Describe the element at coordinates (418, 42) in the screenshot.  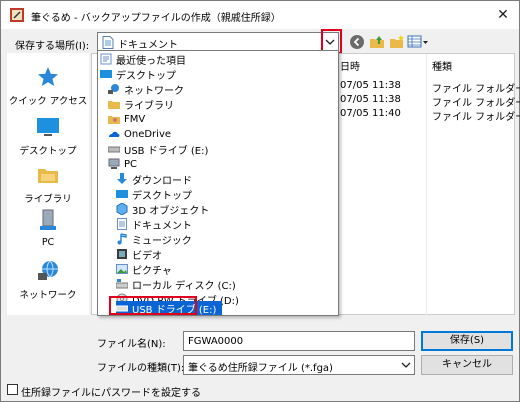
I see `view-menu-icon` at that location.